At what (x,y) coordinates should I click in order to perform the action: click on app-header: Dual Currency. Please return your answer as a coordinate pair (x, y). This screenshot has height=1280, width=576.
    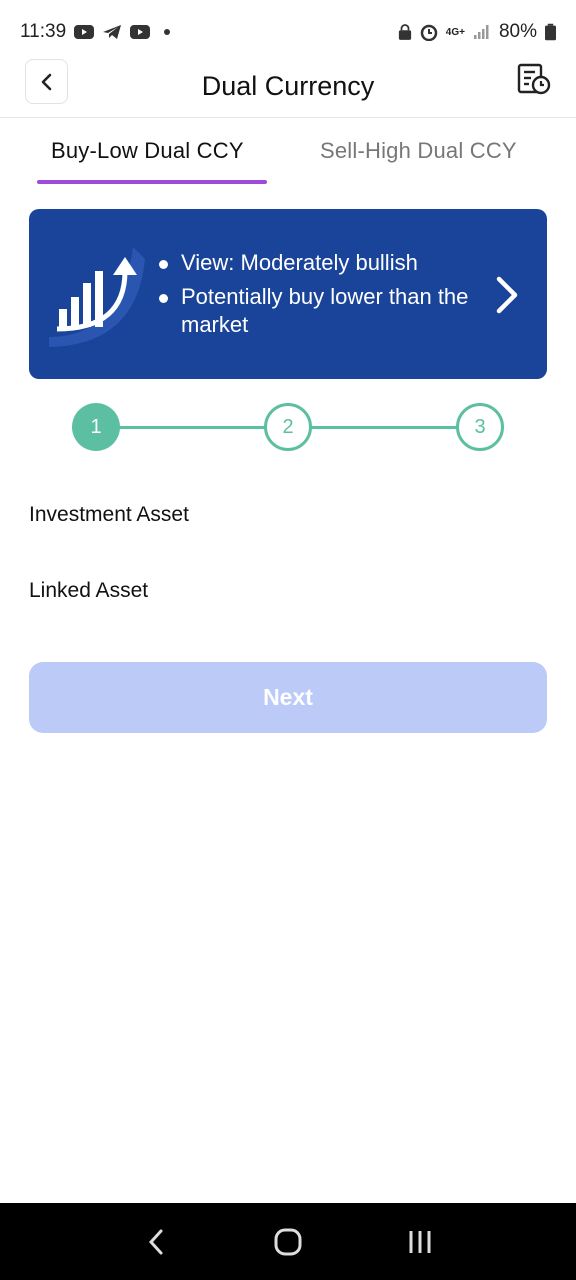
    Looking at the image, I should click on (288, 87).